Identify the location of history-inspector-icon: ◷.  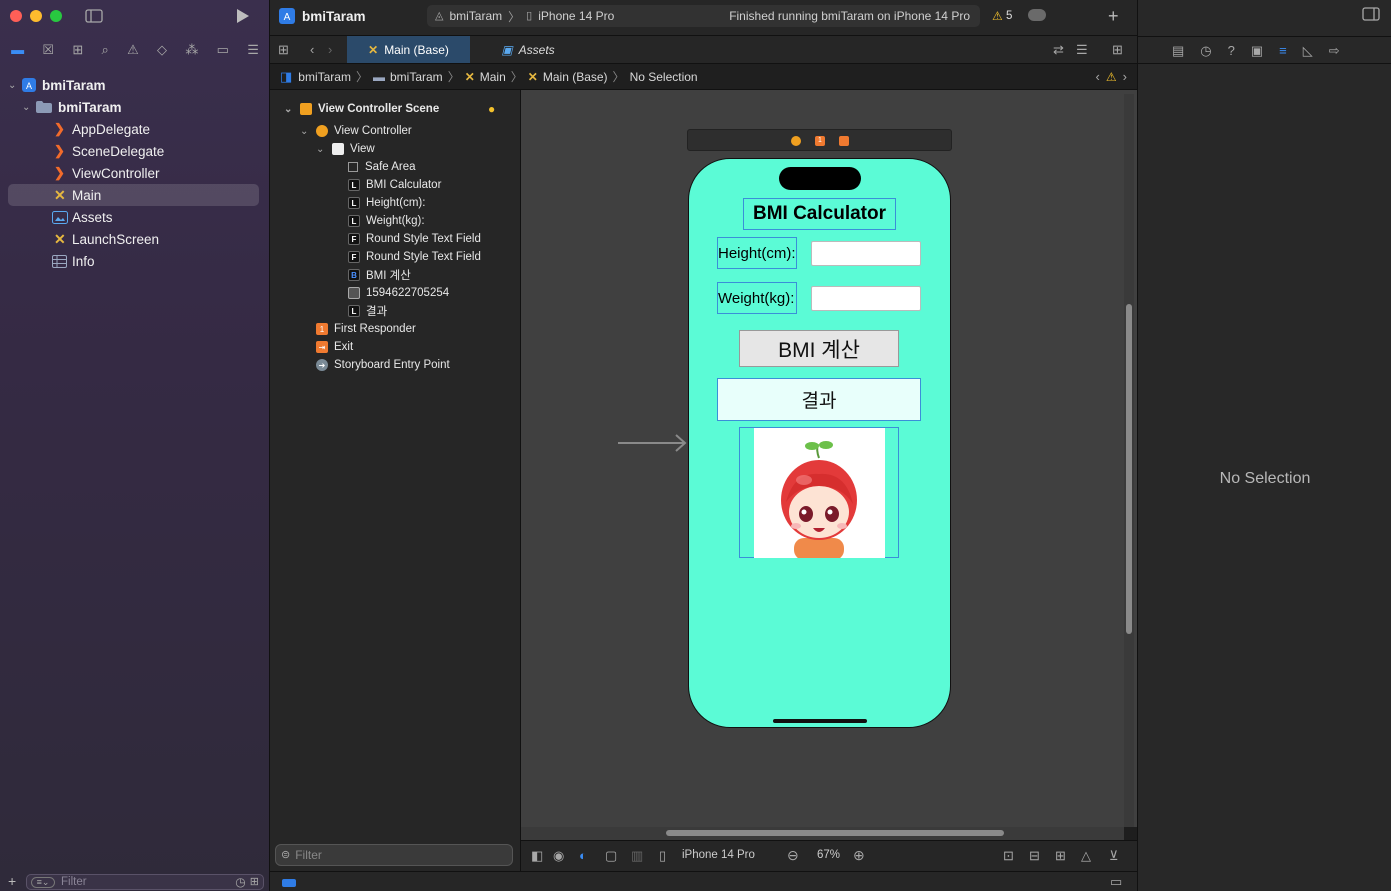
(1205, 50).